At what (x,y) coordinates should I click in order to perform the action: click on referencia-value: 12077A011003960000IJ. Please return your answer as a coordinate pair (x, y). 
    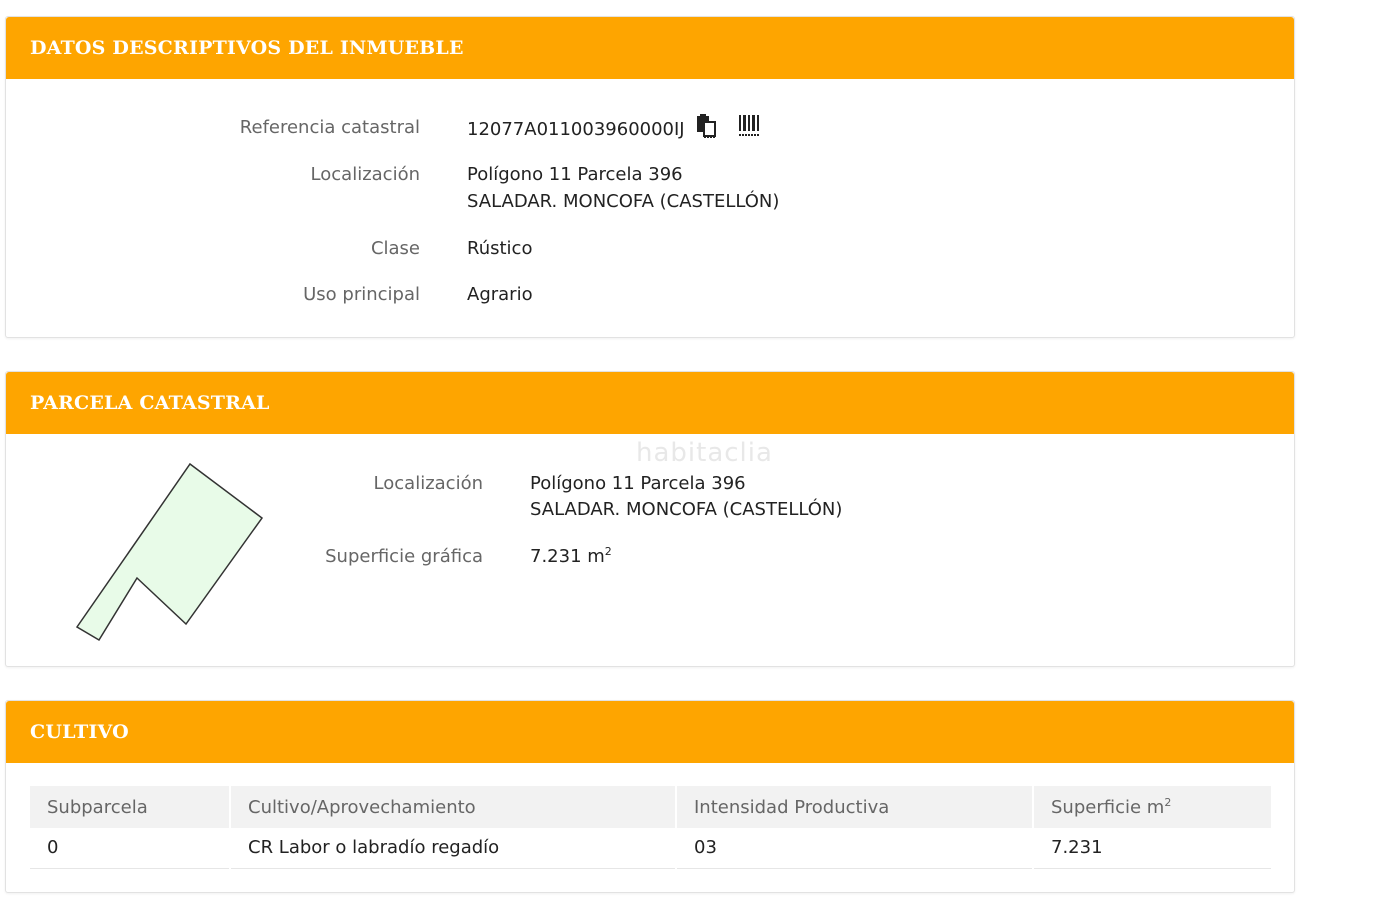
    Looking at the image, I should click on (576, 129).